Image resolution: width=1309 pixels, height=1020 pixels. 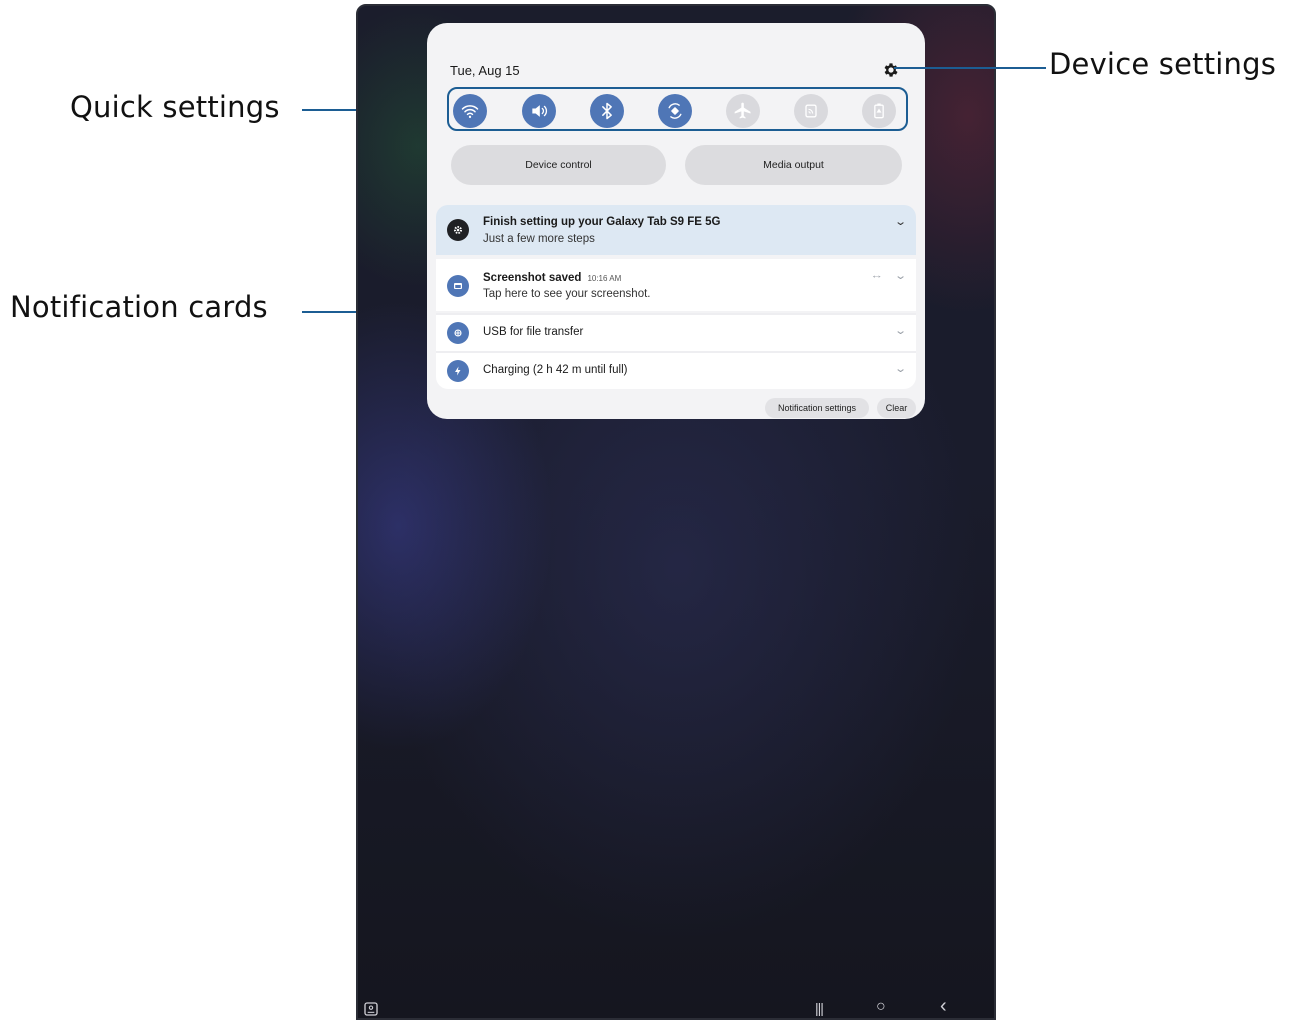 What do you see at coordinates (817, 408) in the screenshot?
I see `notification-settings-button: Notification settings` at bounding box center [817, 408].